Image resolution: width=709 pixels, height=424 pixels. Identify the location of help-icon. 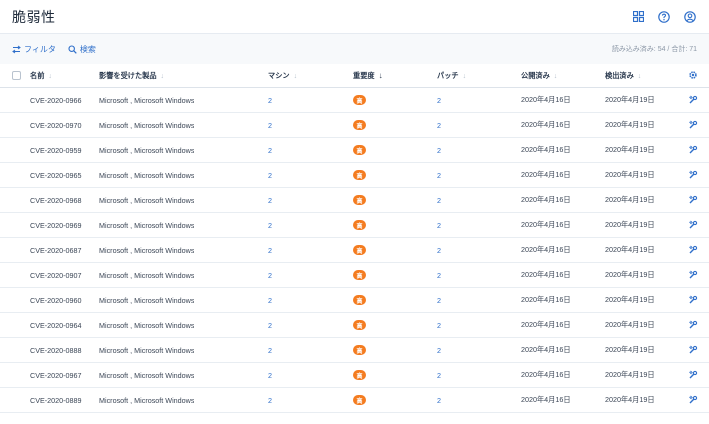
(664, 17).